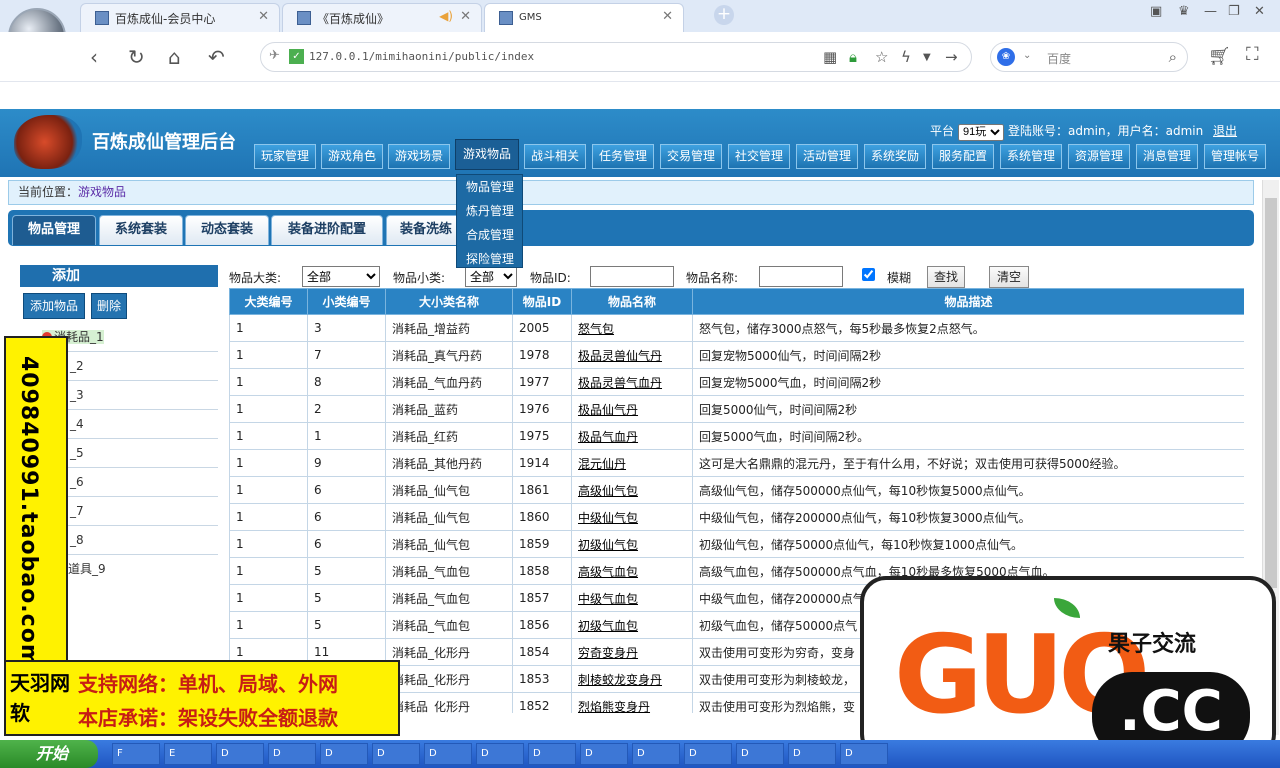 This screenshot has height=768, width=1280. I want to click on menu-item-player: 玩家管理, so click(285, 156).